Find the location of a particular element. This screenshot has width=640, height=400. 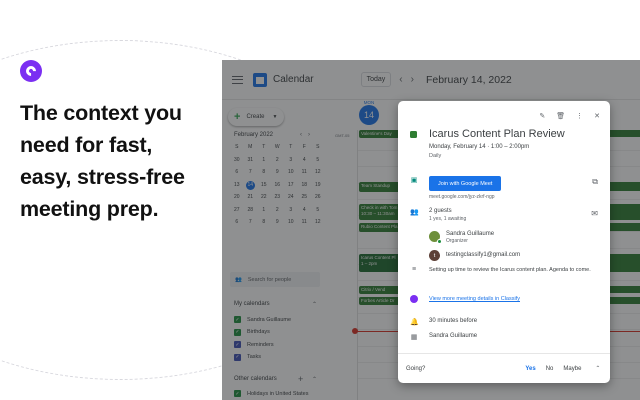

guest-name: testingclassify1@gmail.com is located at coordinates (483, 255).